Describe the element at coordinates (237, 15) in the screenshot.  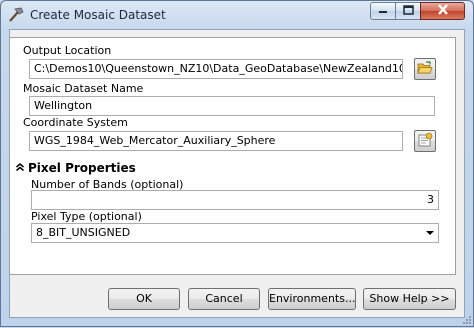
I see `title-bar: Create Mosaic Dataset` at that location.